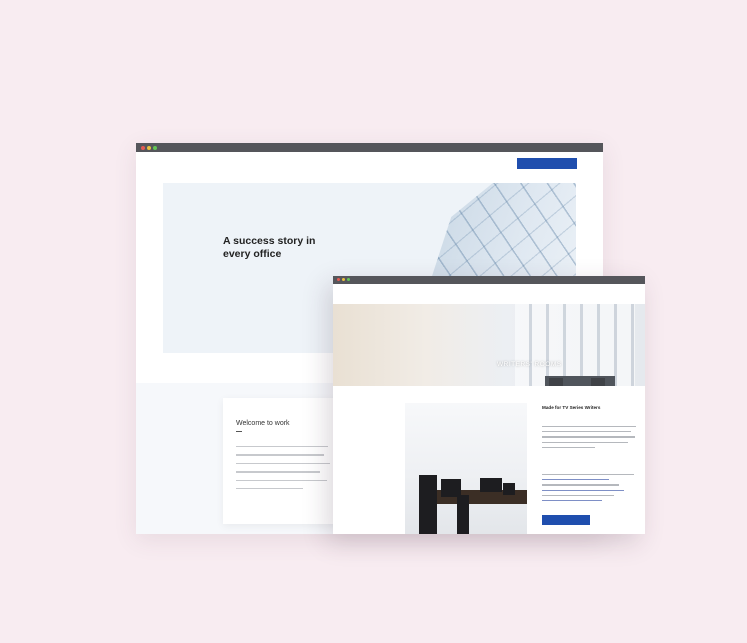 This screenshot has height=643, width=747. I want to click on section-body-text, so click(590, 439).